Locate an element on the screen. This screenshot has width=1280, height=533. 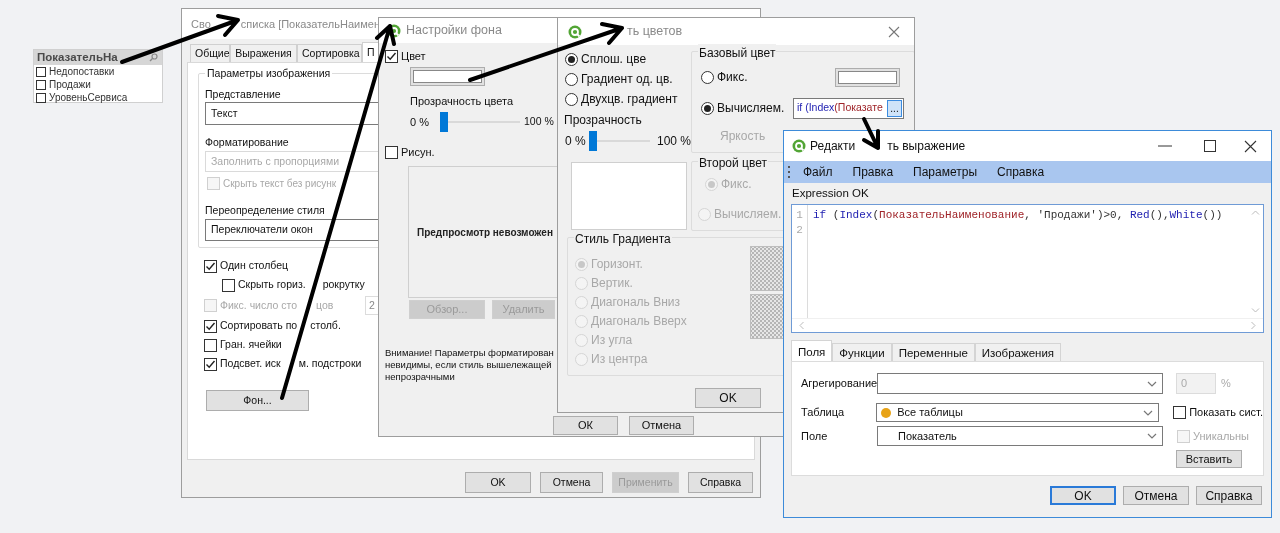
checkbox-label: рокрутку is located at coordinates (343, 285).